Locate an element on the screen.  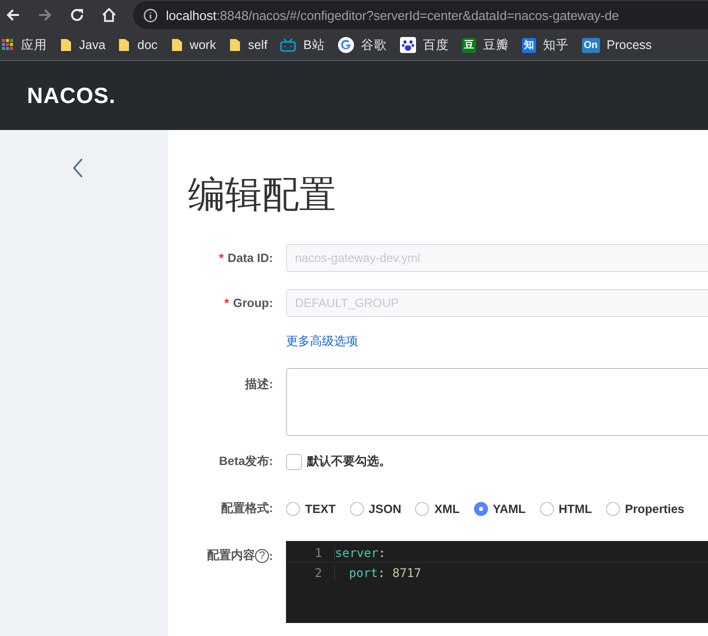
radio-label: YAML is located at coordinates (509, 509).